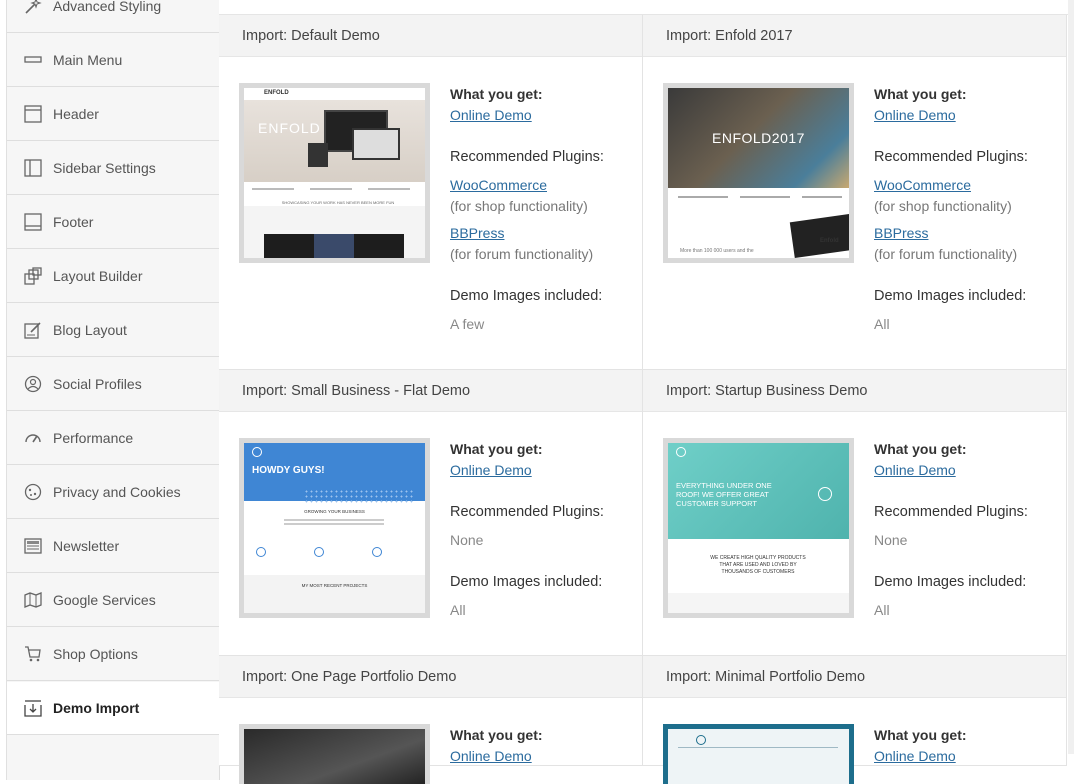 The height and width of the screenshot is (784, 1074). I want to click on sidebar-item-label: Demo Import, so click(96, 708).